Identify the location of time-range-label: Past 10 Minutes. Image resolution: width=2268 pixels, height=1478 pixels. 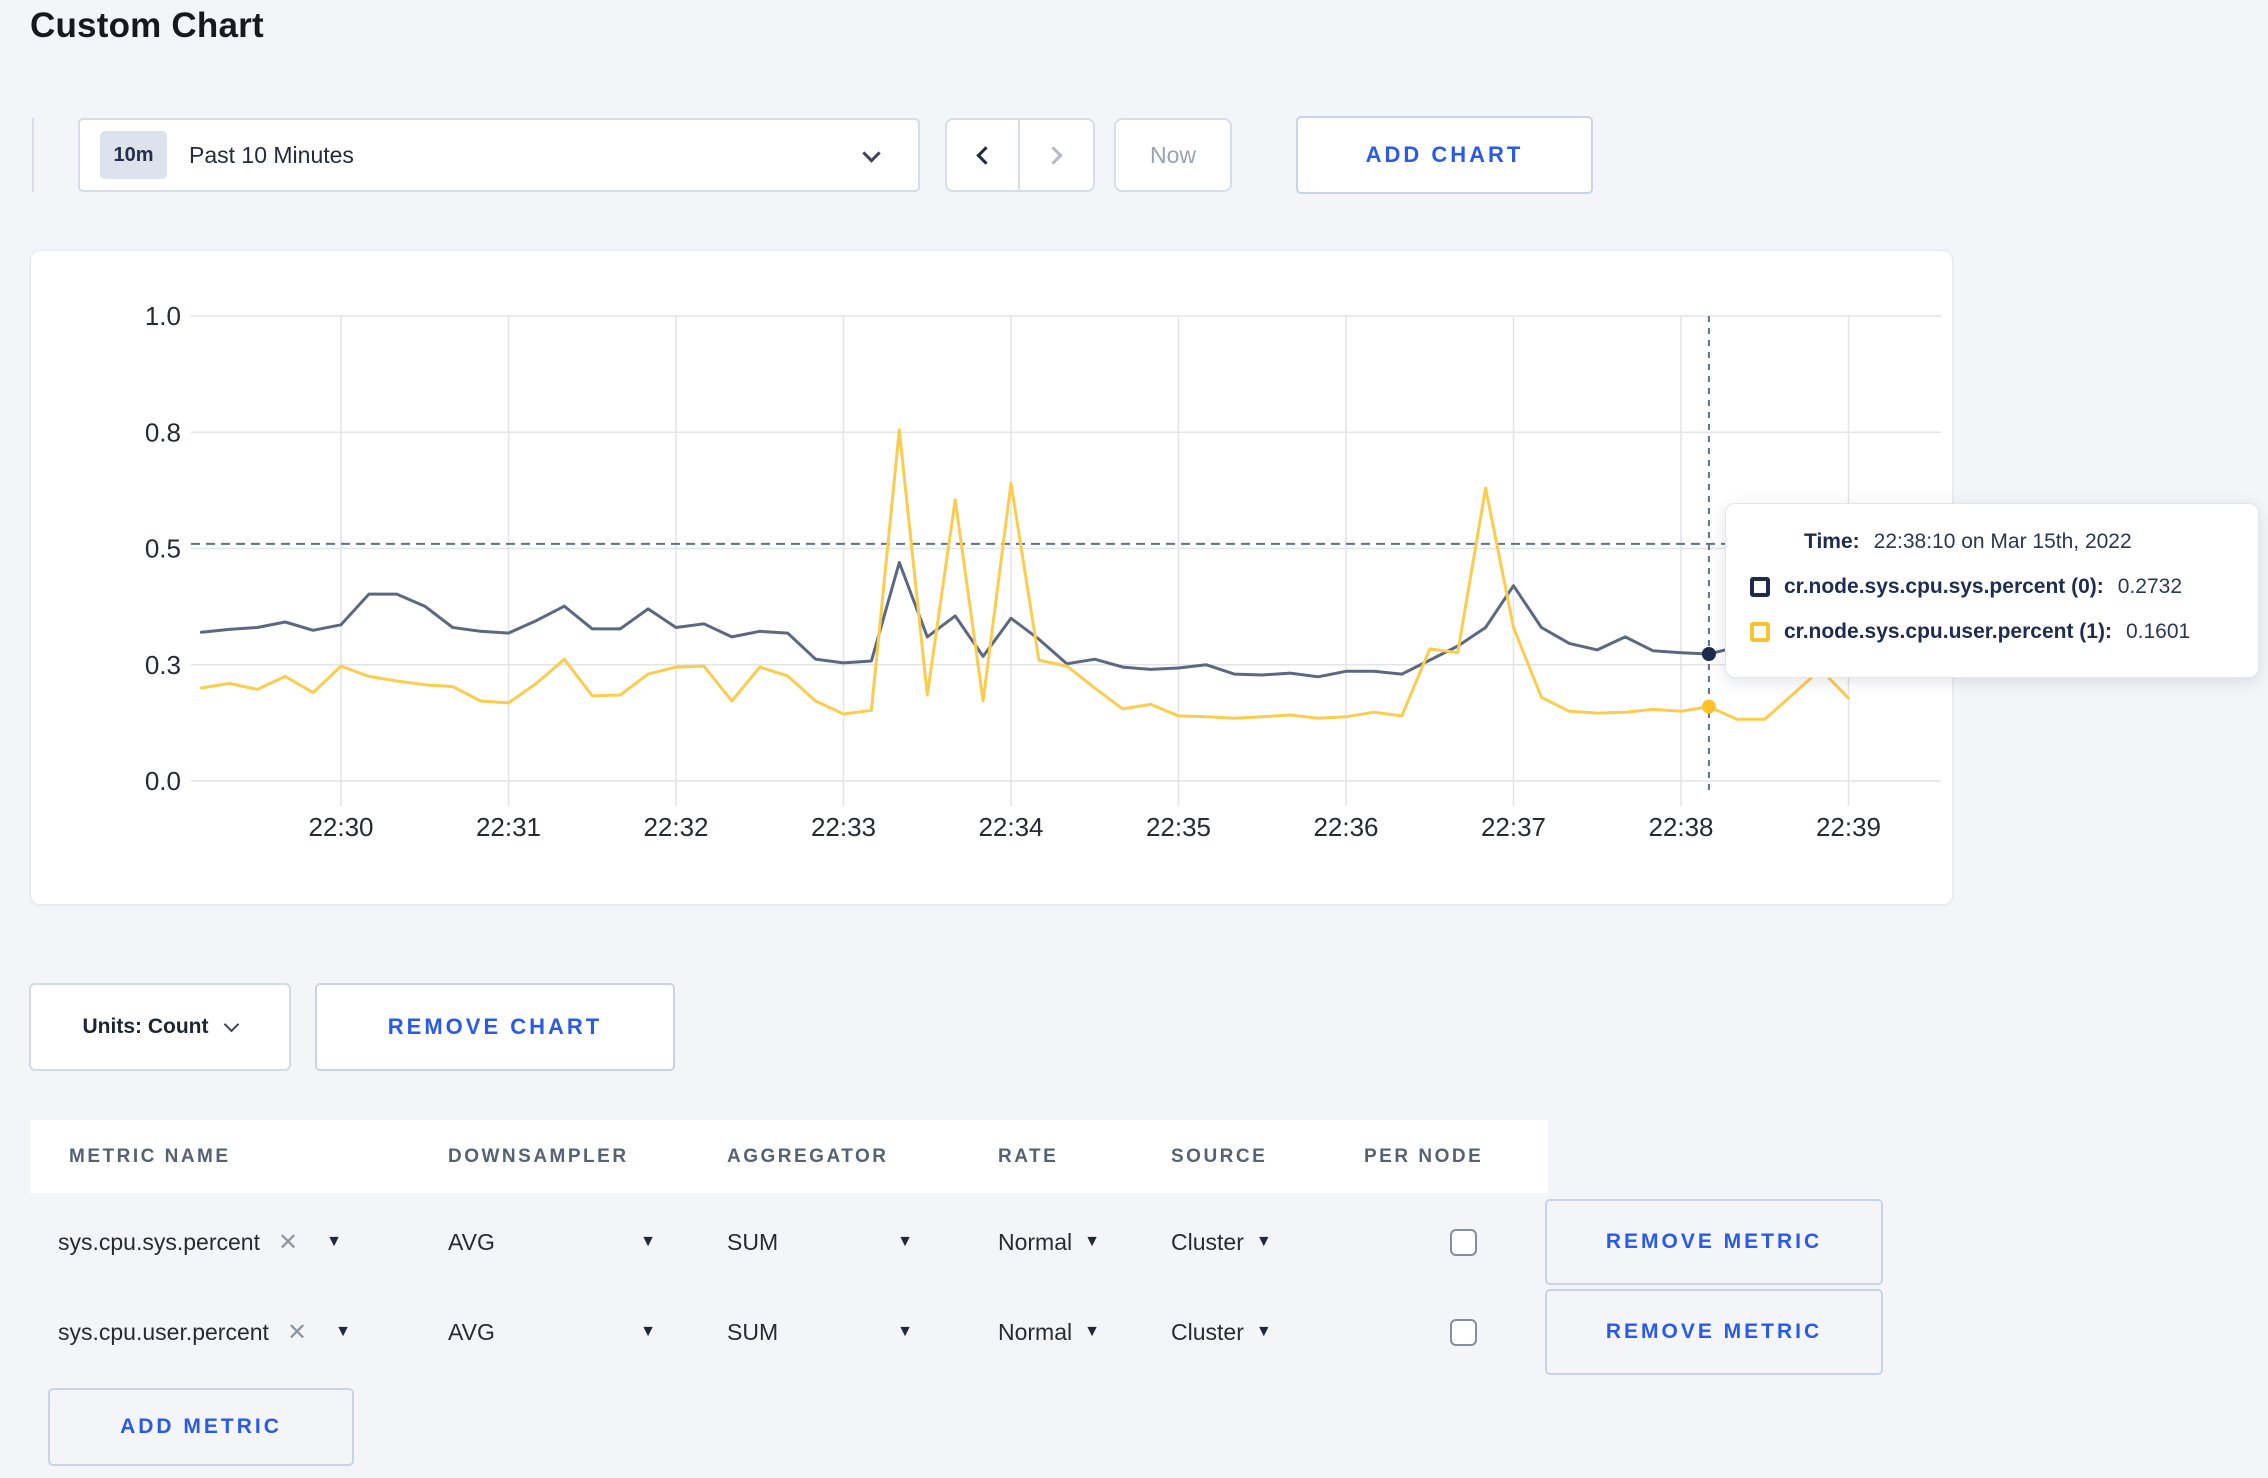
(271, 154).